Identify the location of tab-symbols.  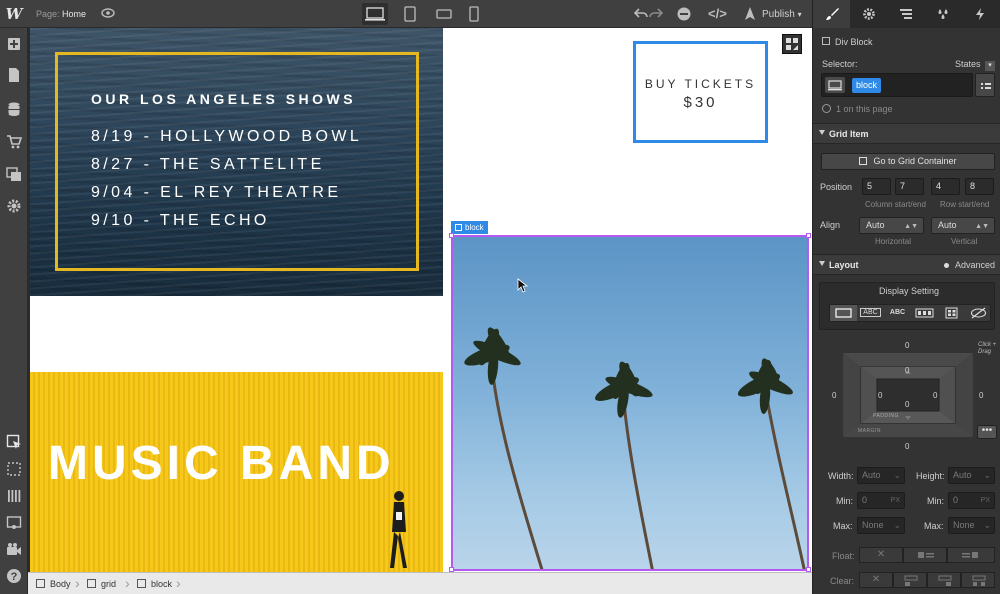
(942, 14).